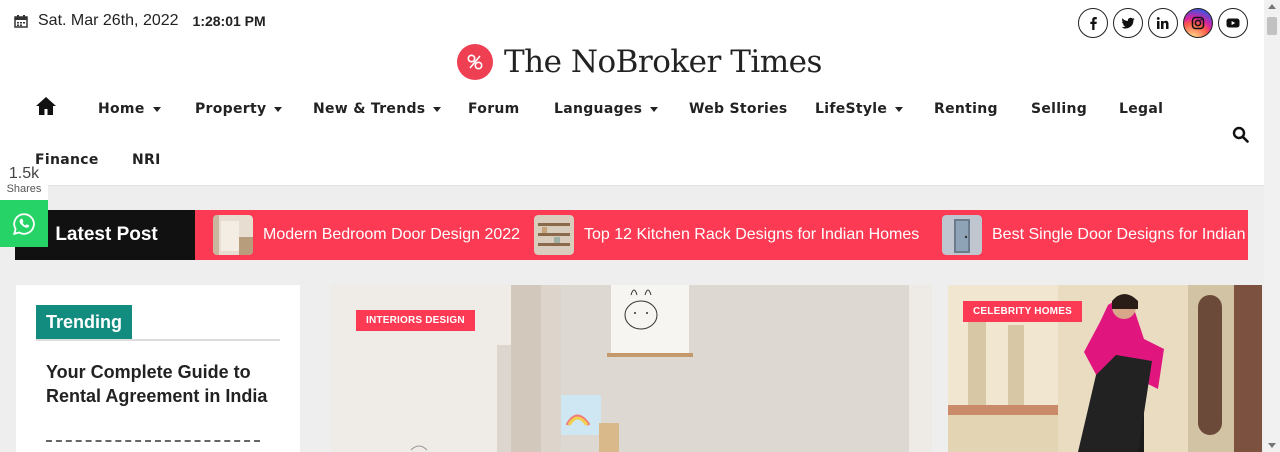 This screenshot has width=1280, height=452. I want to click on youtube-icon, so click(1233, 23).